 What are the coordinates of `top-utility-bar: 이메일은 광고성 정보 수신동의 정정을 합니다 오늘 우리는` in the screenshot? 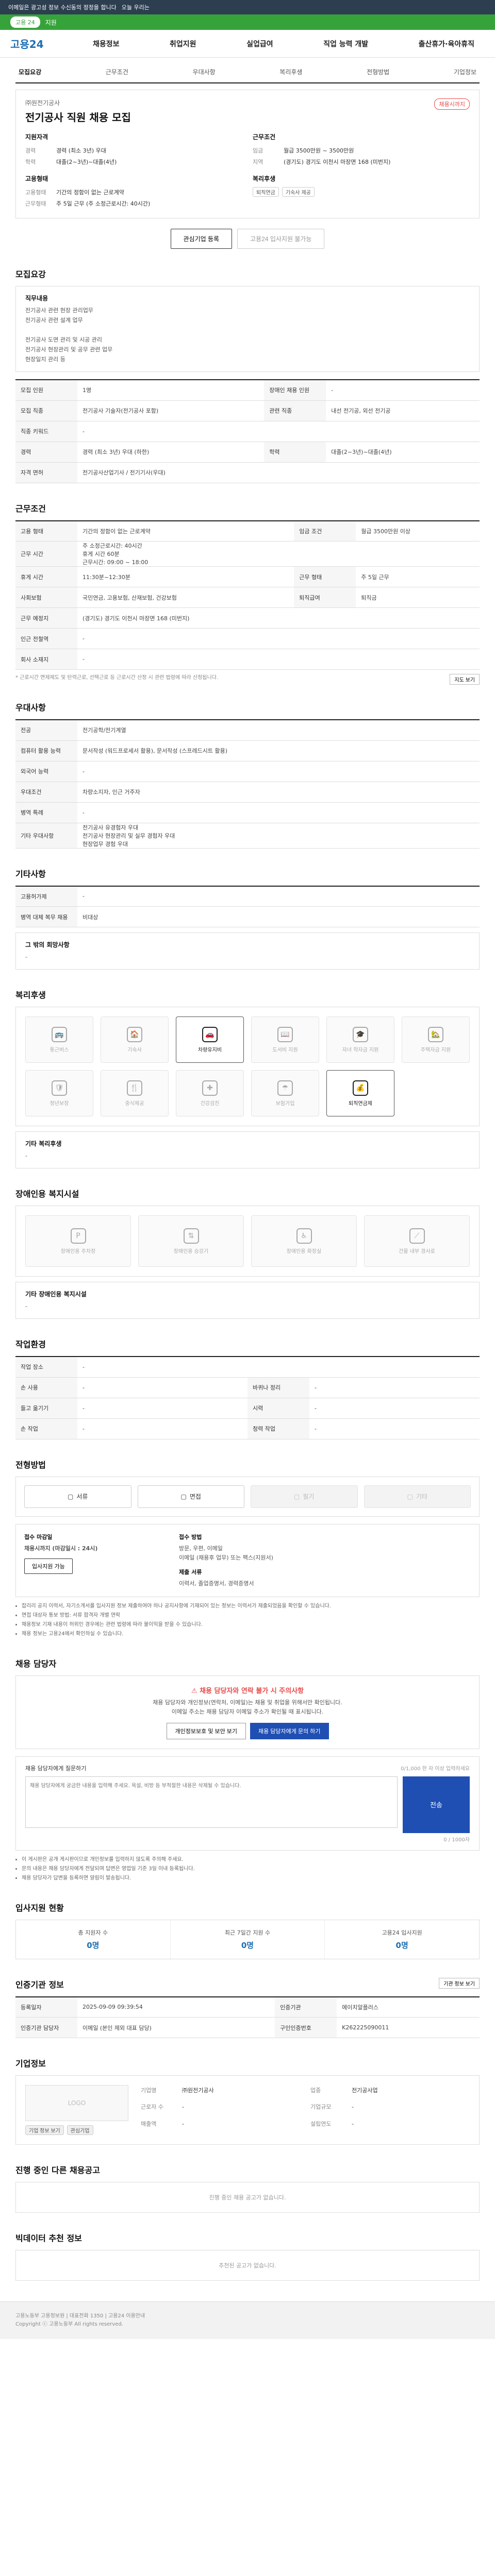 It's located at (247, 7).